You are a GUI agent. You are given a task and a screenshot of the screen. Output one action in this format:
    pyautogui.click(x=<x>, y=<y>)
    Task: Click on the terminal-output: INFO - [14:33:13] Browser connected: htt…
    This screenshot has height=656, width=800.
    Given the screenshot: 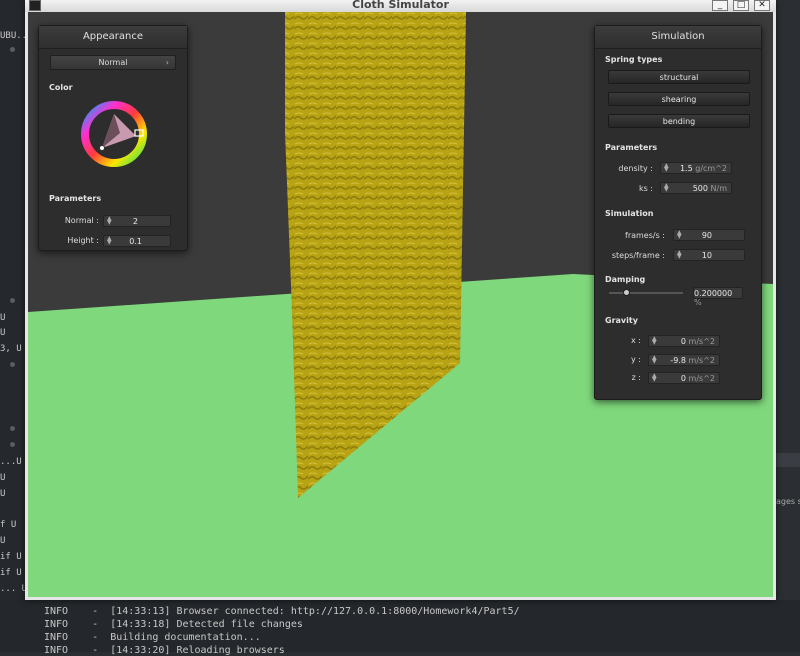 What is the action you would take?
    pyautogui.click(x=400, y=628)
    